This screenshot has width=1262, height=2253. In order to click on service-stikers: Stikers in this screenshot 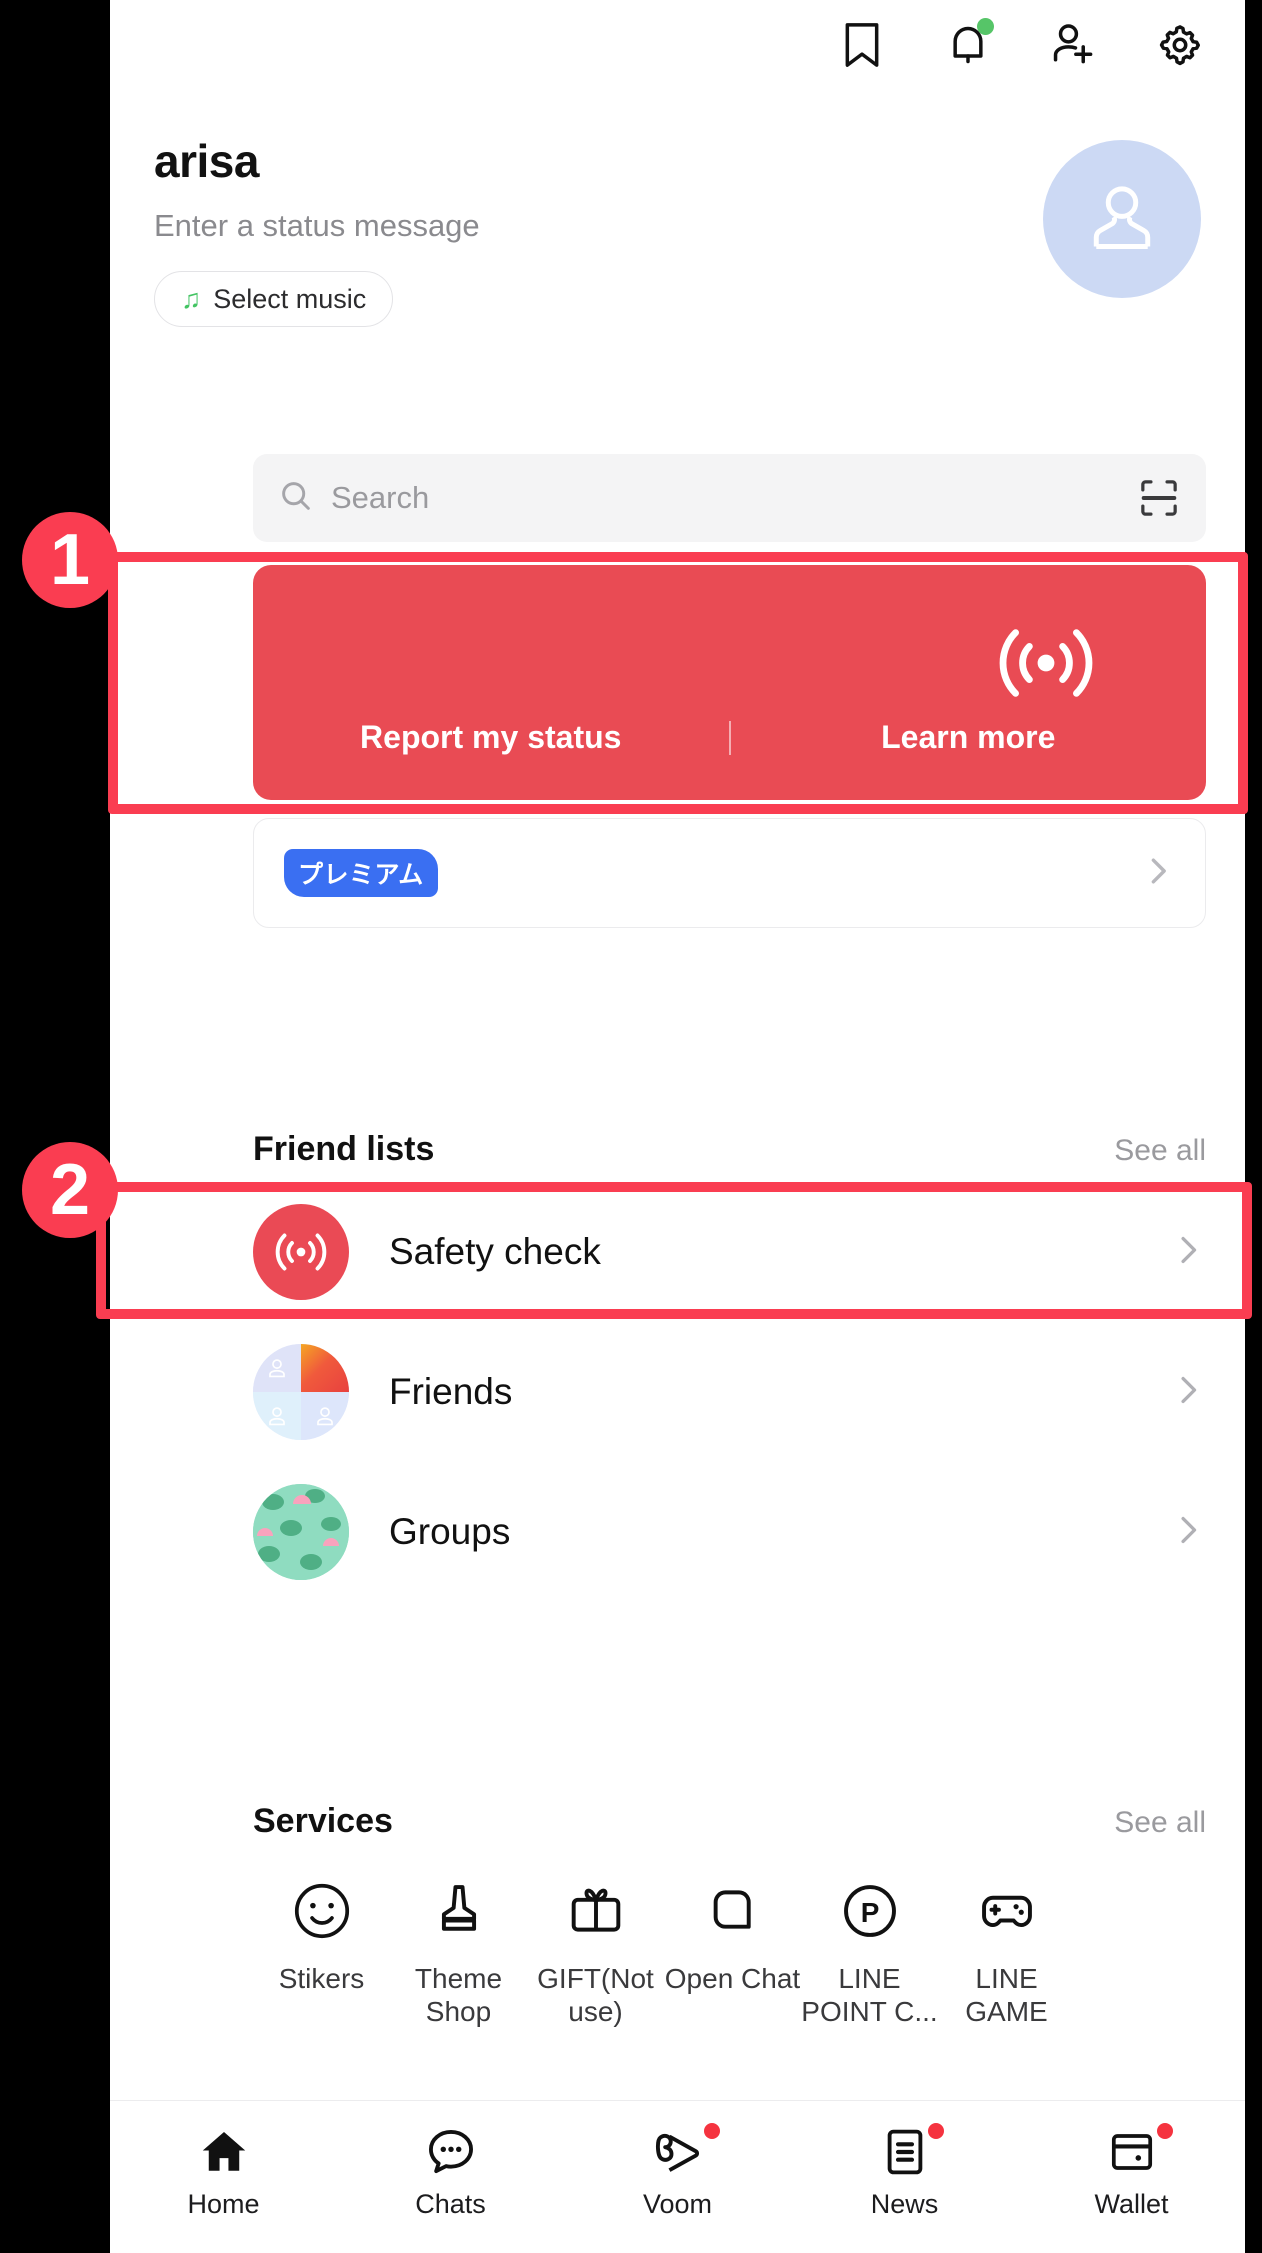, I will do `click(321, 1952)`.